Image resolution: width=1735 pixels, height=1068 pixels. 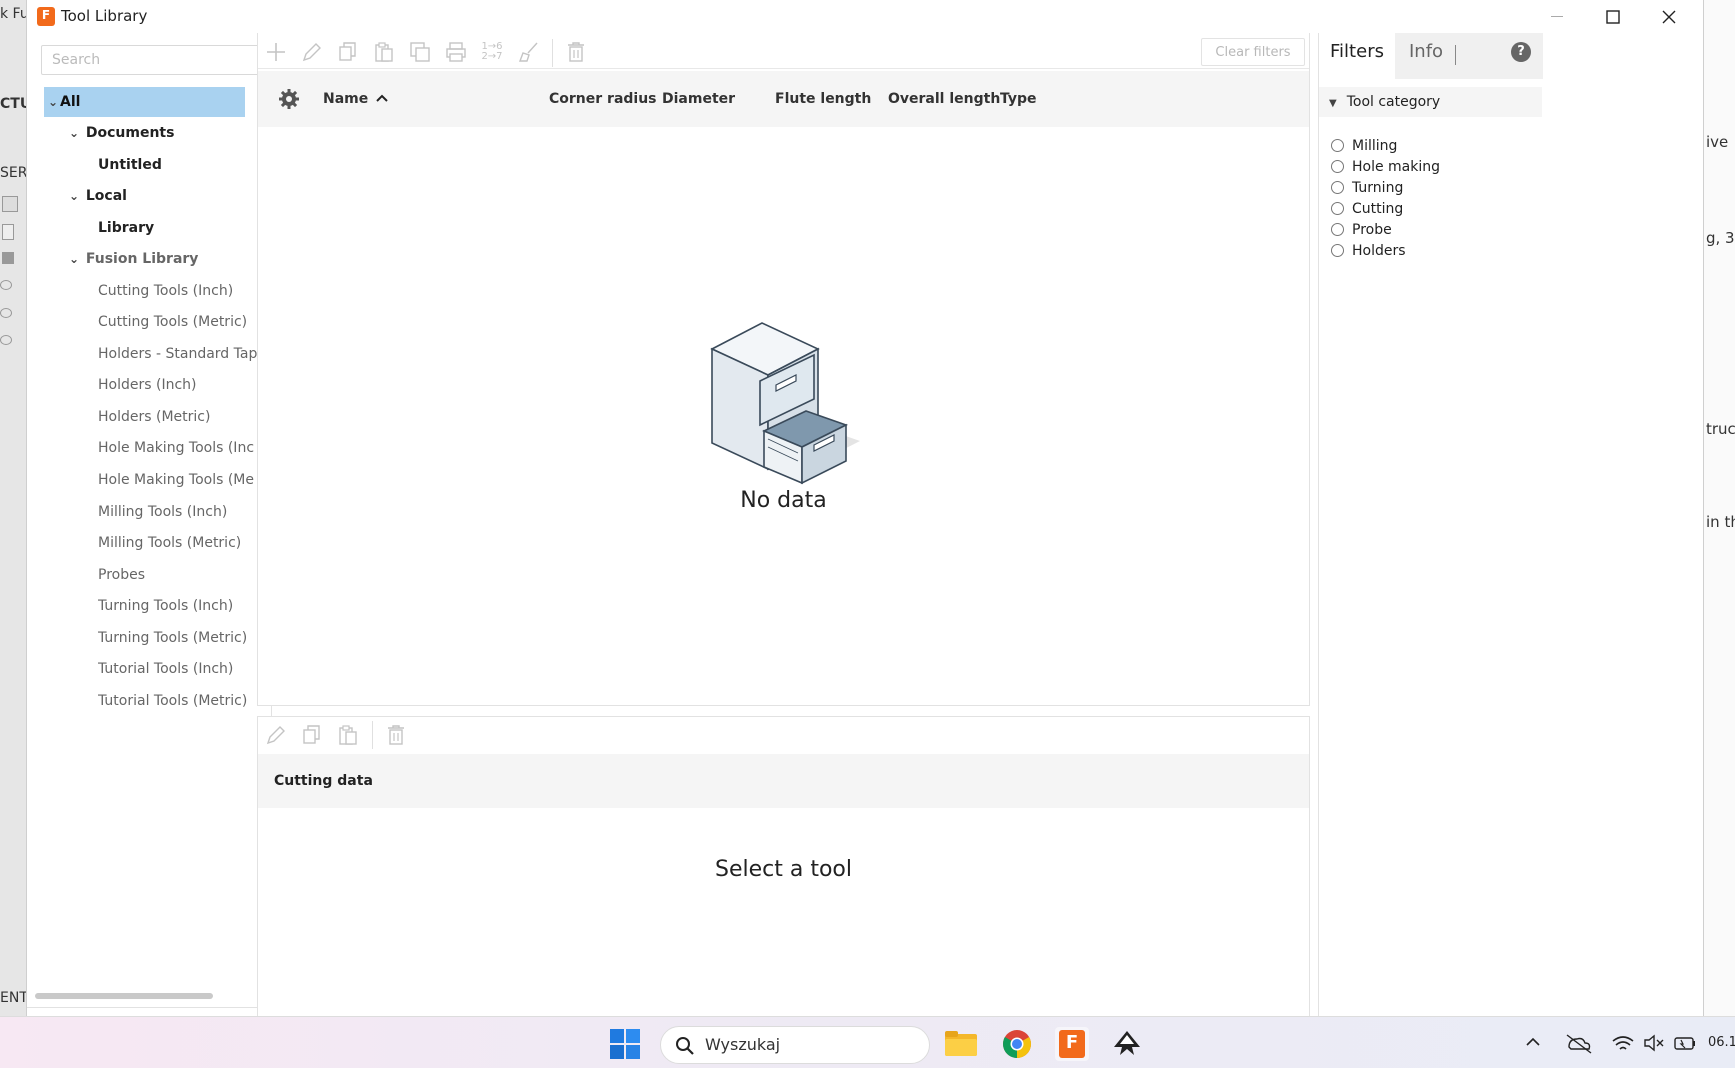 What do you see at coordinates (698, 99) in the screenshot?
I see `column-header-diameter: Diameter` at bounding box center [698, 99].